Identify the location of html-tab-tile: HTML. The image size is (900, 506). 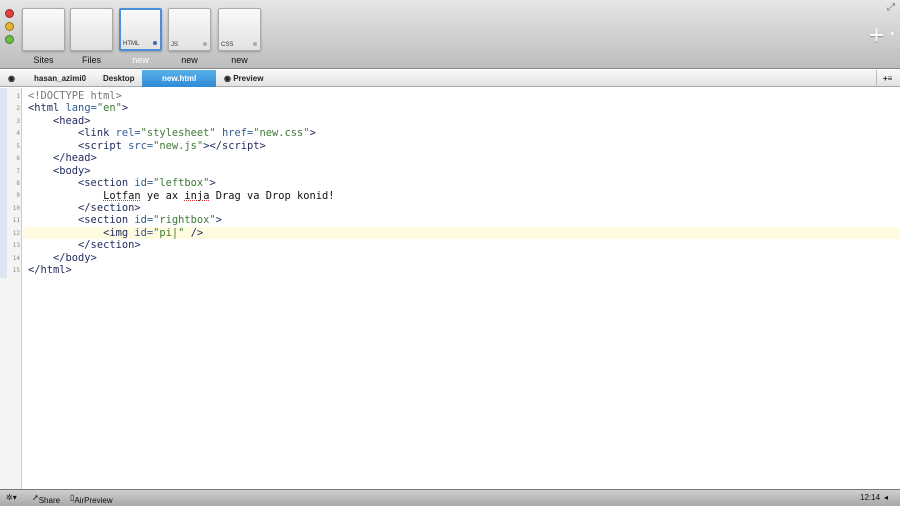
(140, 29).